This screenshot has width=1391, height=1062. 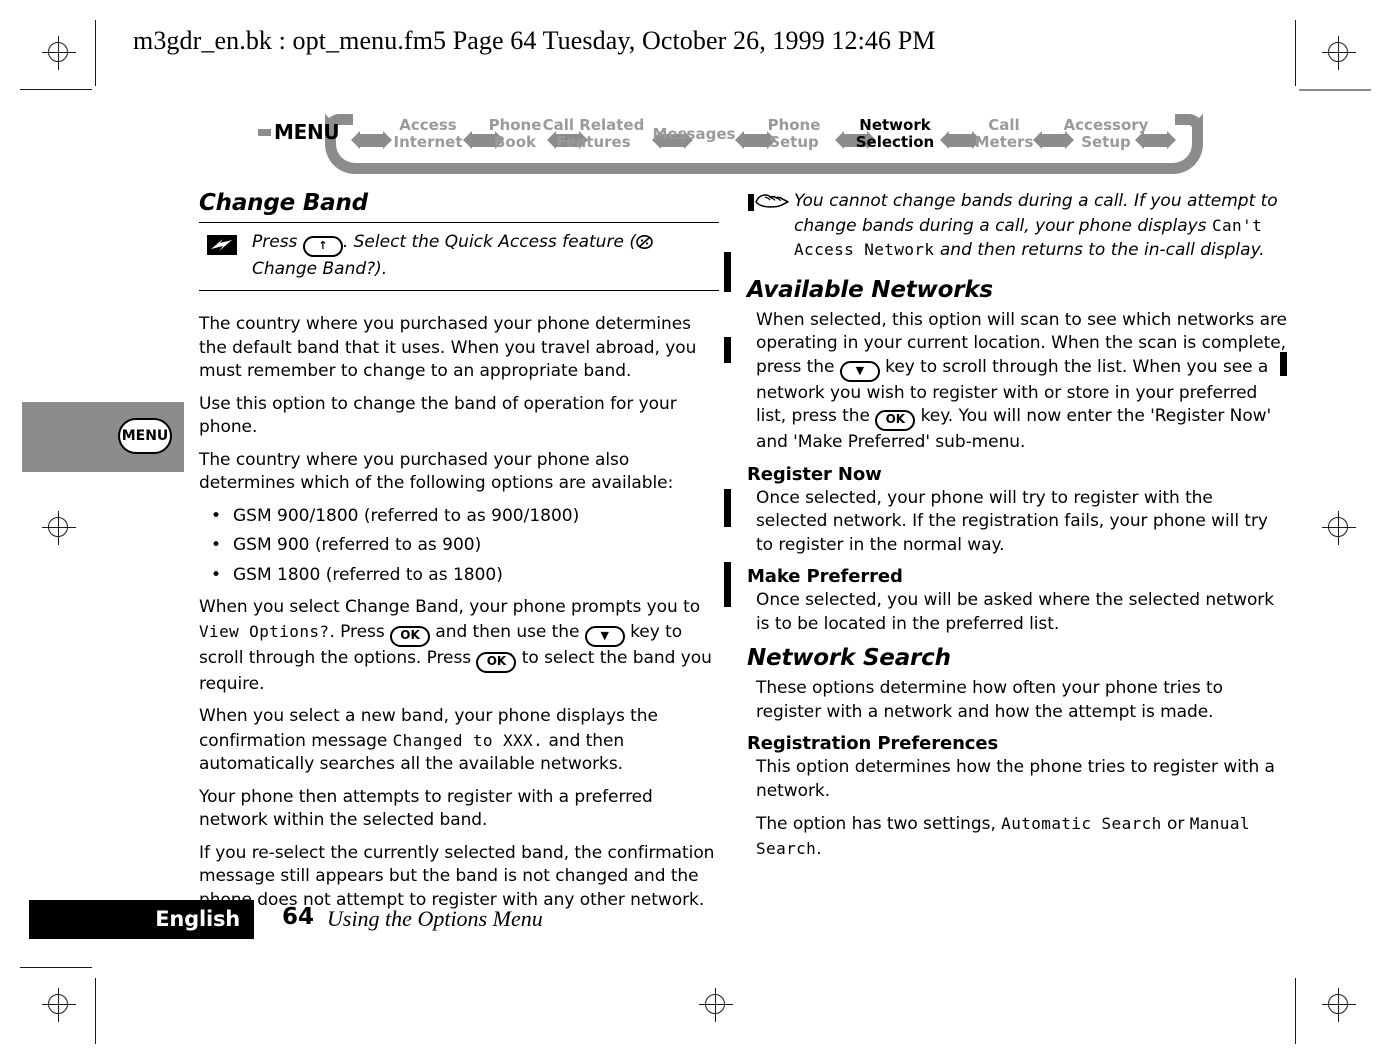 What do you see at coordinates (1339, 1005) in the screenshot?
I see `registration-mark-bottom-right` at bounding box center [1339, 1005].